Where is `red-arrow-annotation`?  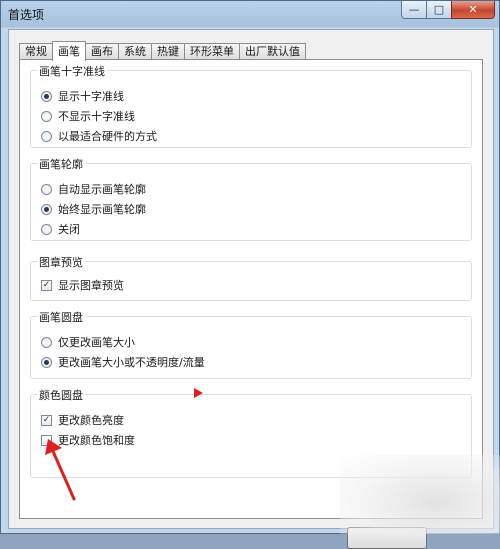
red-arrow-annotation is located at coordinates (60, 470).